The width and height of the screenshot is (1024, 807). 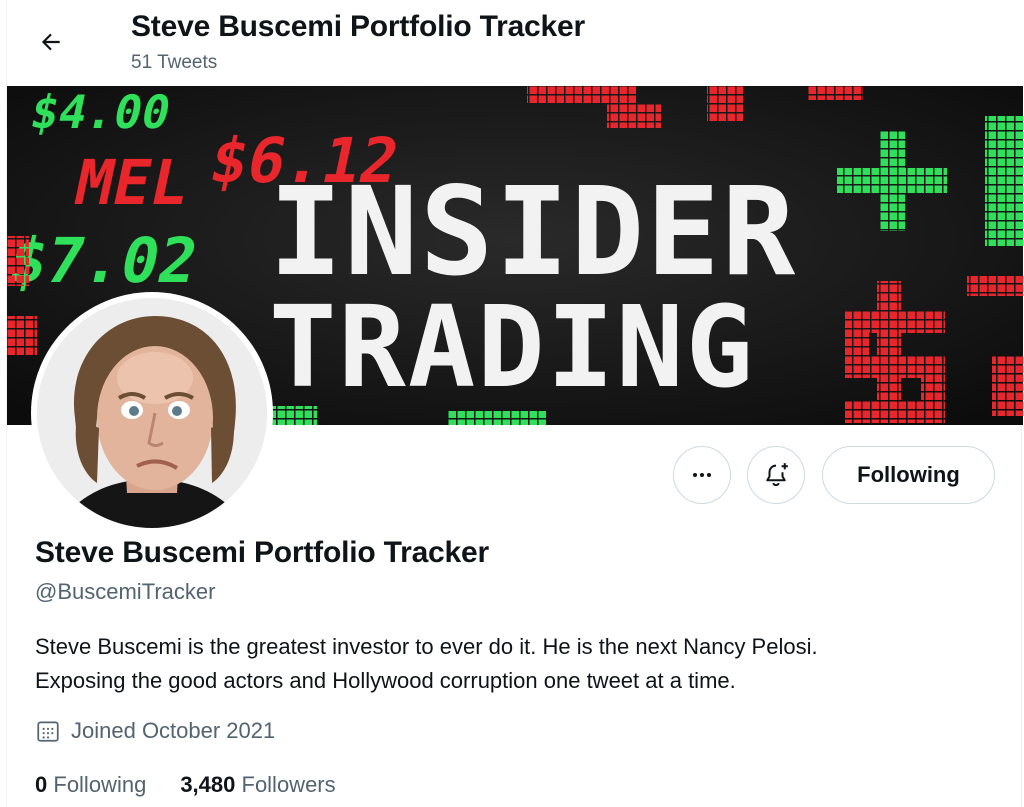 I want to click on arrow-left-icon, so click(x=50, y=42).